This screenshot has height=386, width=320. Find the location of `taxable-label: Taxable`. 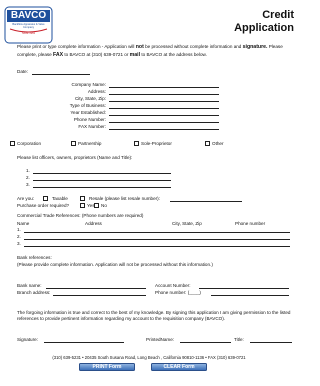

taxable-label: Taxable is located at coordinates (60, 198).